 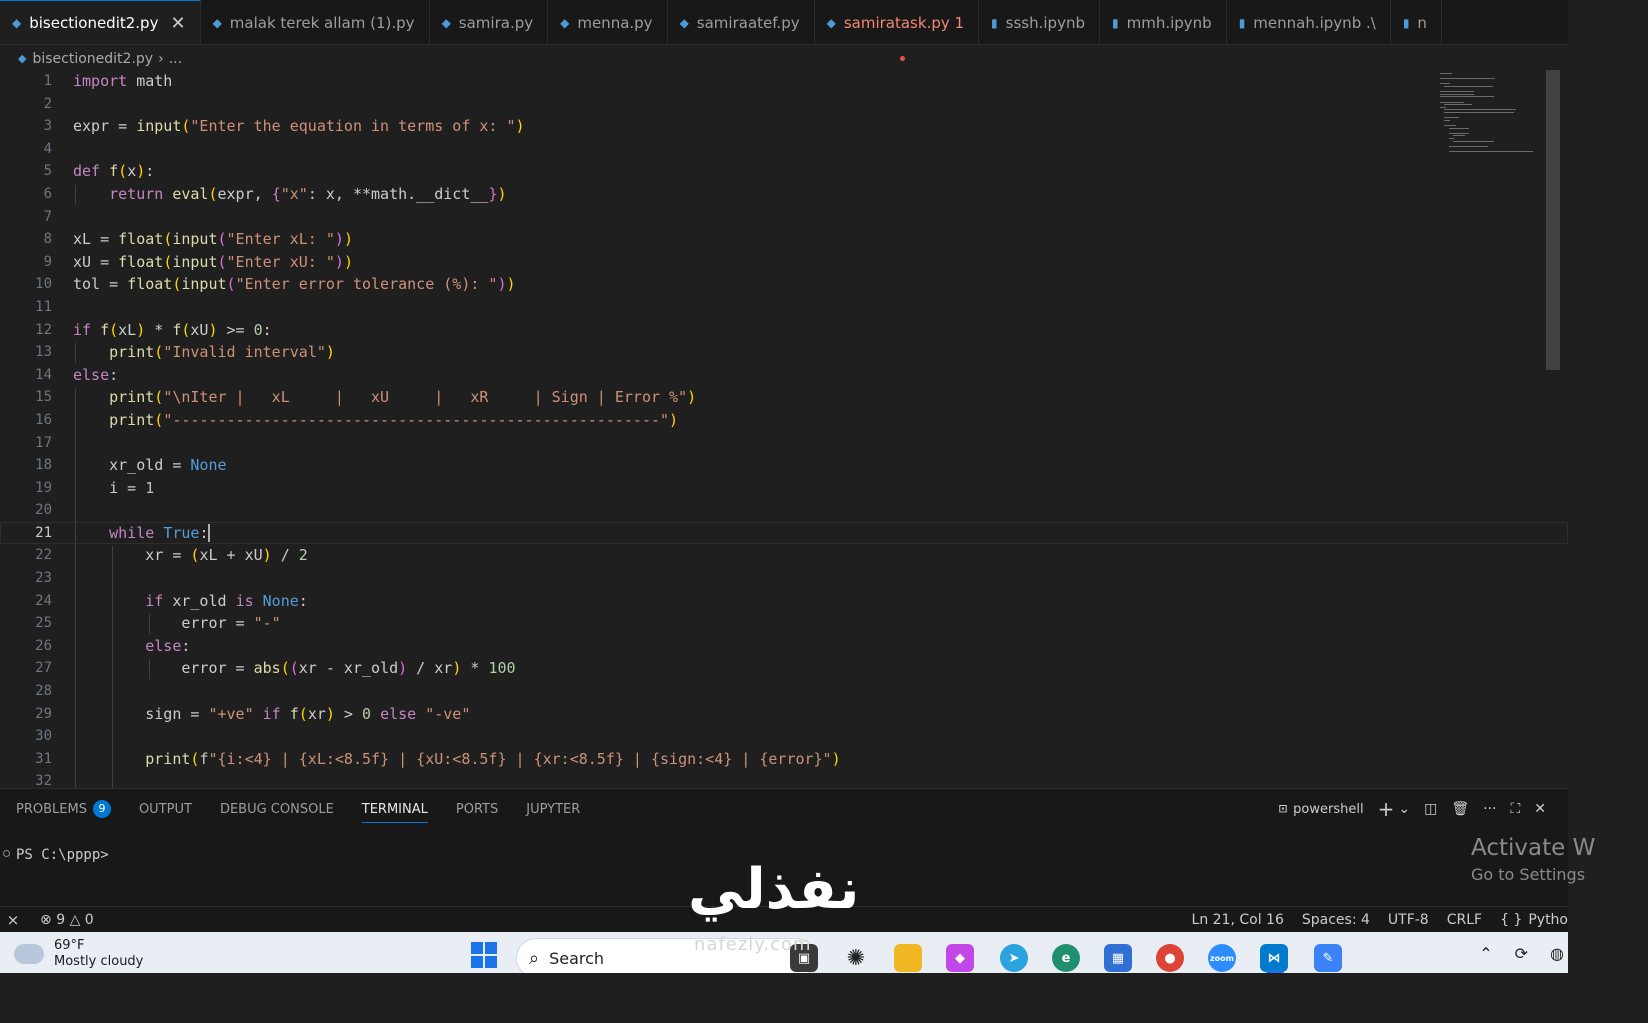 I want to click on tab-7: ▮ mmh.ipynb, so click(x=1163, y=22).